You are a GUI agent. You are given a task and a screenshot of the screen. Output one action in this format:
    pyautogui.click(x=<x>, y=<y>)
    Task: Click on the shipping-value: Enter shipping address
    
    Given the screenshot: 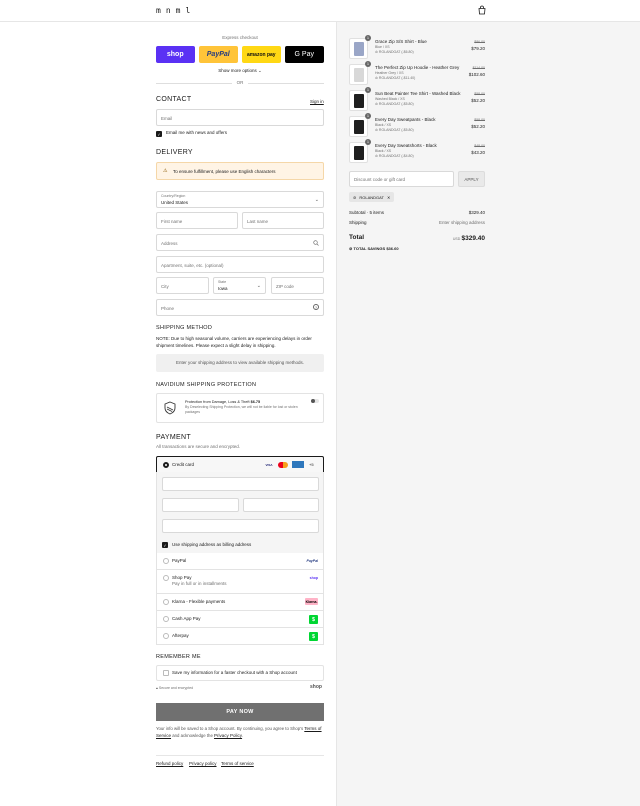 What is the action you would take?
    pyautogui.click(x=461, y=222)
    